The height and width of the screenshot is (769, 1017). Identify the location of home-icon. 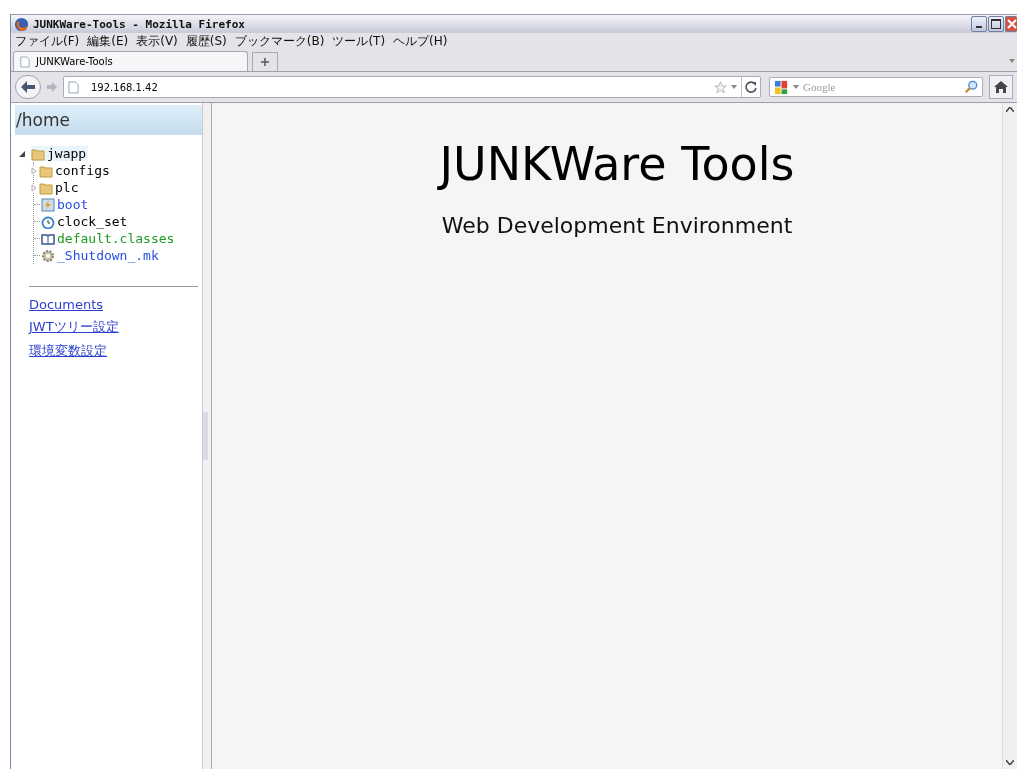
(1001, 87).